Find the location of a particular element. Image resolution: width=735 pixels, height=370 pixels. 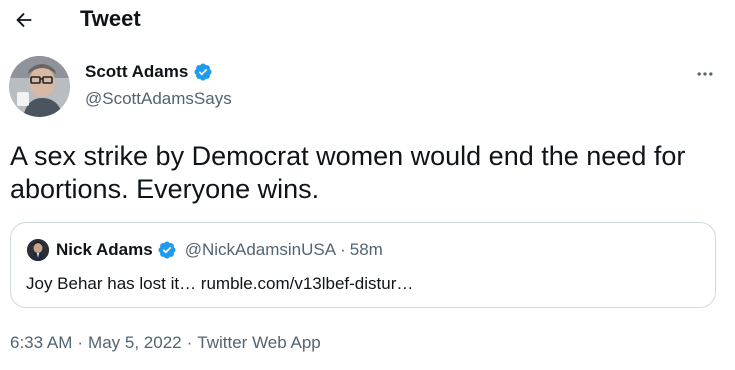

quoted-avatar-image is located at coordinates (38, 250).